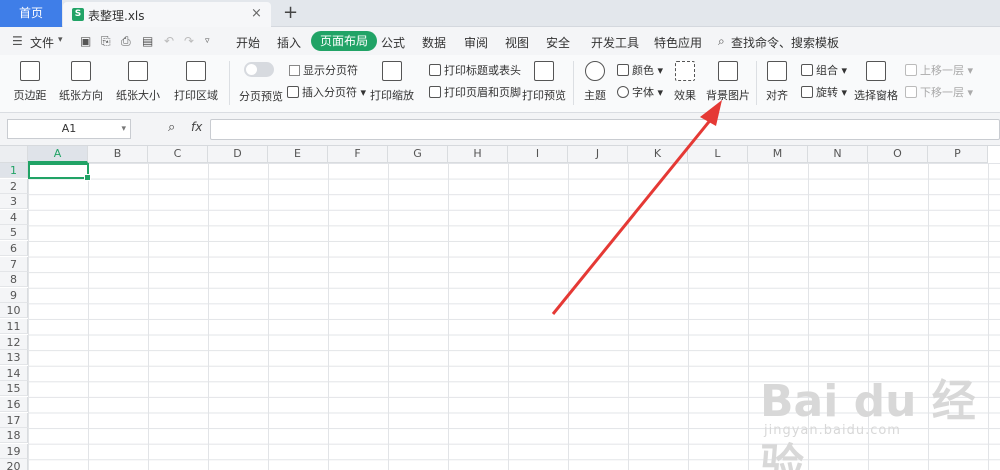 This screenshot has height=470, width=1000. What do you see at coordinates (14, 389) in the screenshot?
I see `row-header-15: 15` at bounding box center [14, 389].